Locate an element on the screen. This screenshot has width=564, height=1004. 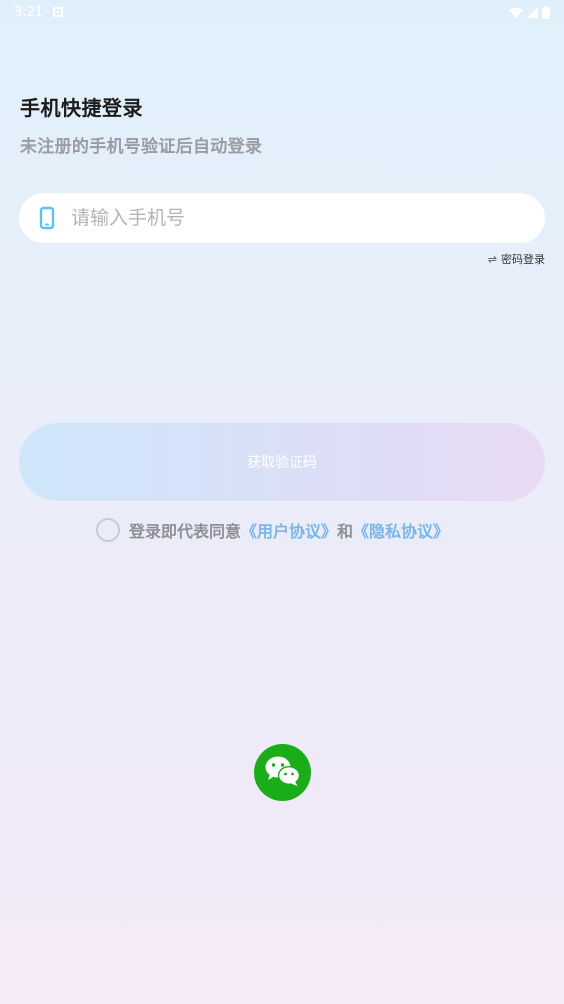
password-login-link: ⇌ 密码登录 is located at coordinates (516, 259).